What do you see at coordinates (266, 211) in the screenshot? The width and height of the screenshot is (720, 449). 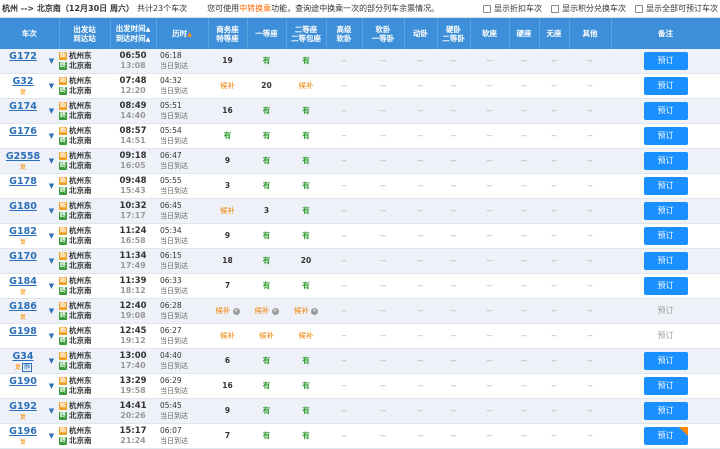 I see `first-class-cell: 3` at bounding box center [266, 211].